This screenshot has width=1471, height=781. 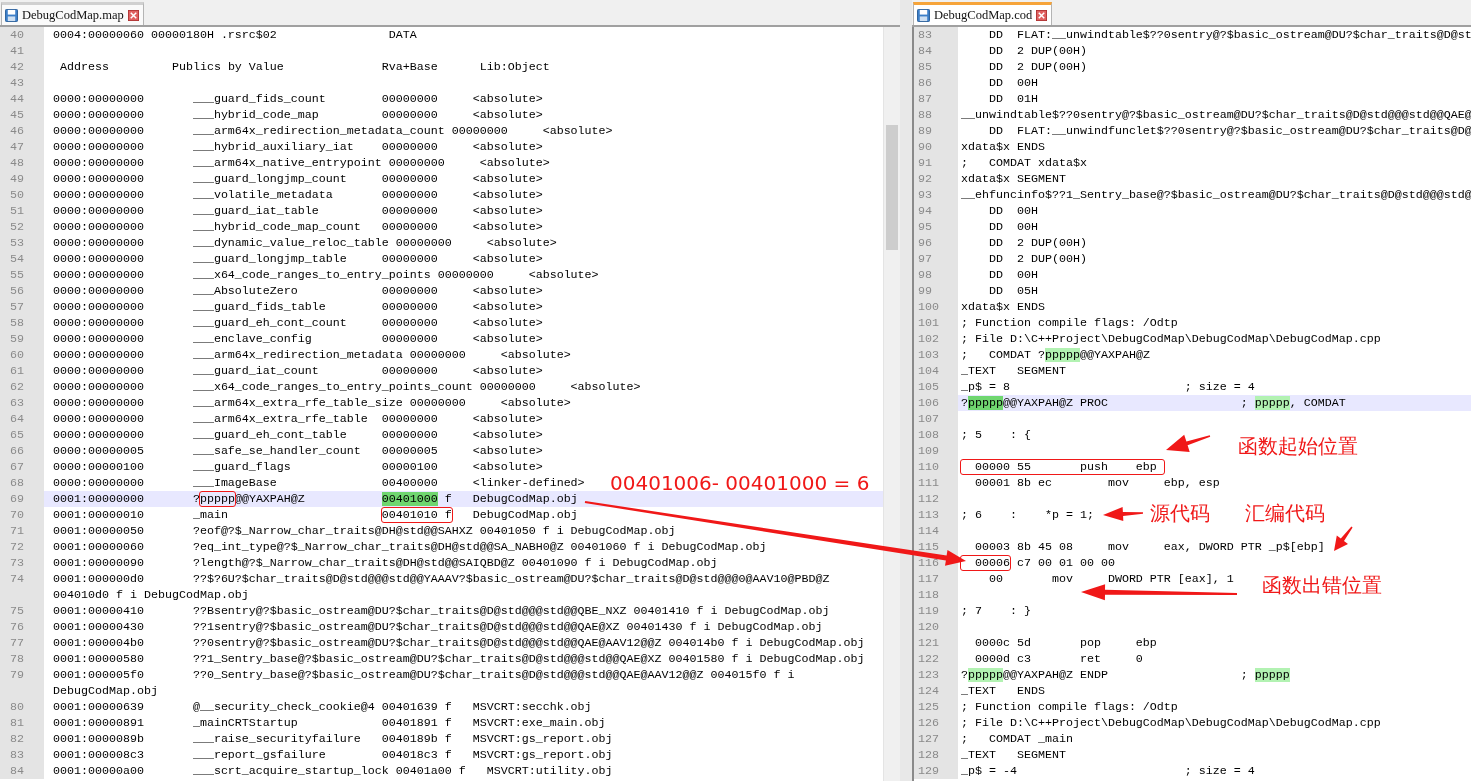 What do you see at coordinates (22, 499) in the screenshot?
I see `line-number: 69` at bounding box center [22, 499].